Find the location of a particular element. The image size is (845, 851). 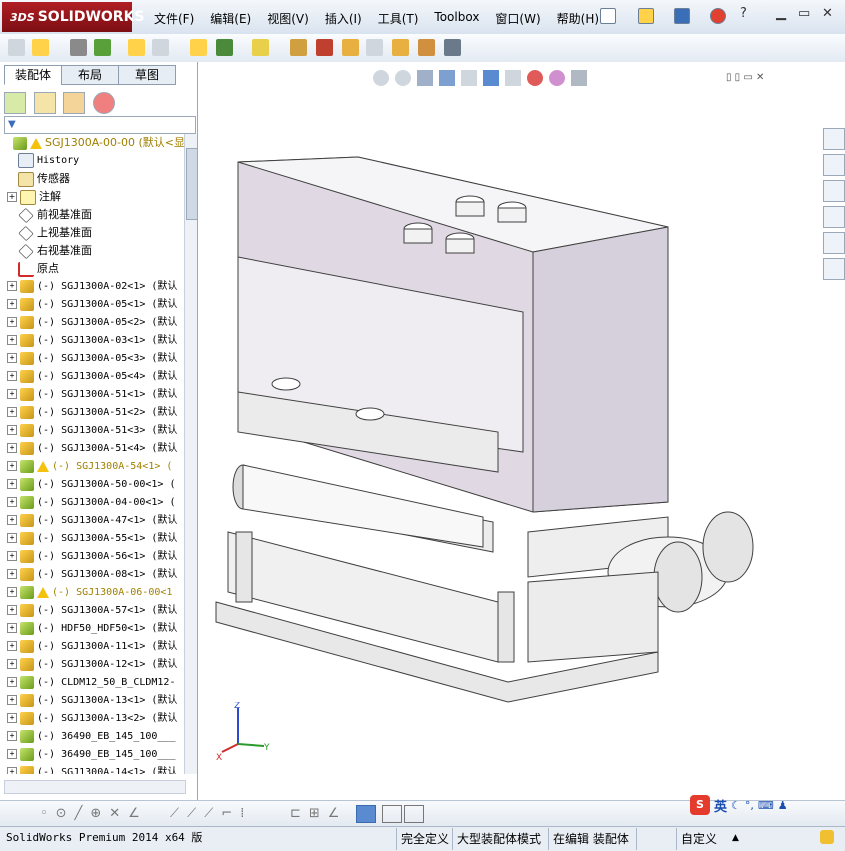

tree-item: + (-) SGJ1300A-12<1> (默认 is located at coordinates (92, 665).